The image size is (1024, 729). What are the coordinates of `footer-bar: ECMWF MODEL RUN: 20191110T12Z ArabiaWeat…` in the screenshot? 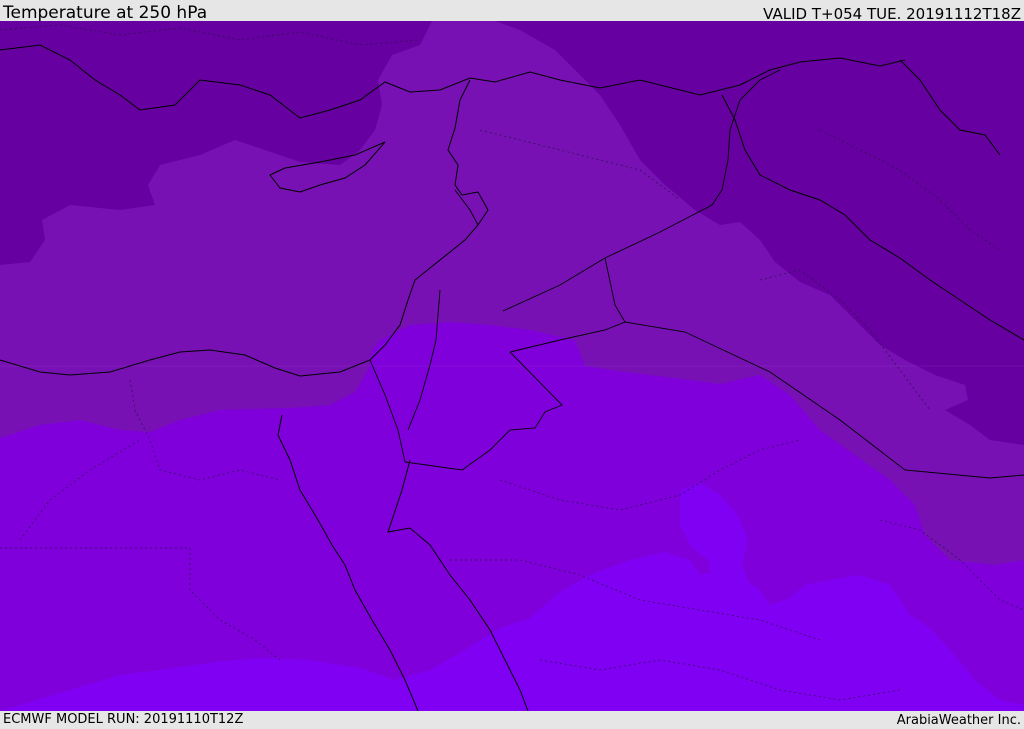 It's located at (512, 720).